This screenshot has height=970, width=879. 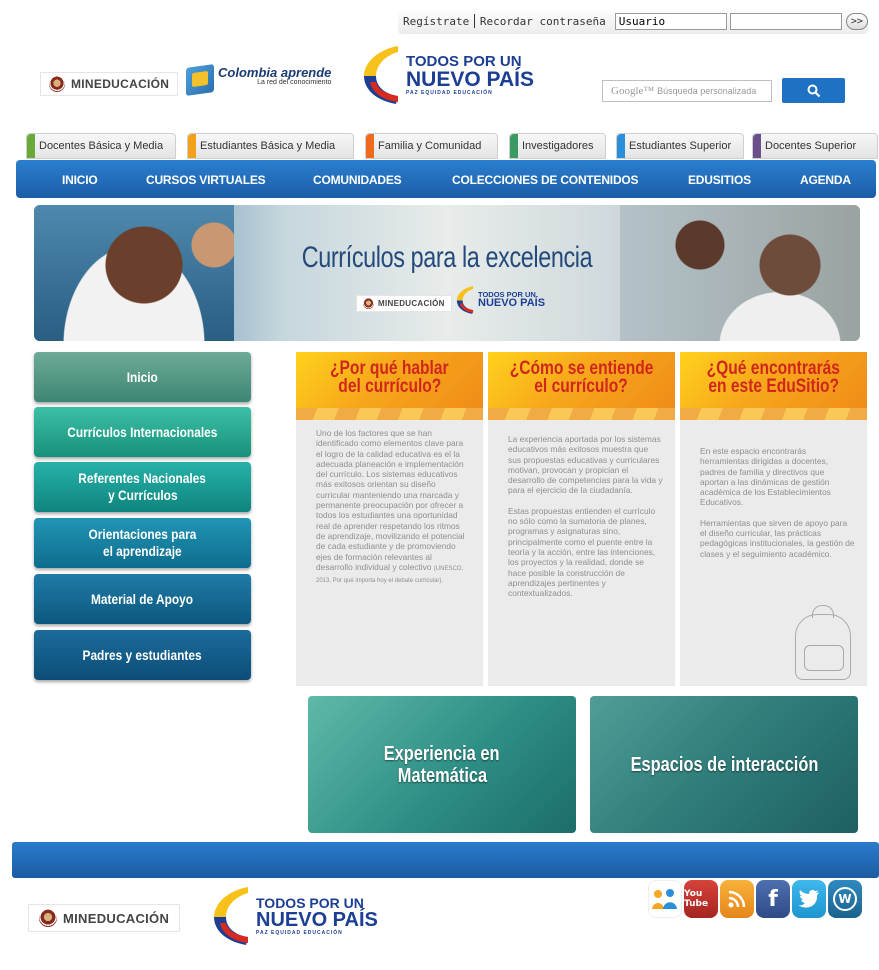 What do you see at coordinates (142, 534) in the screenshot?
I see `menu-label-line1: Orientaciones para` at bounding box center [142, 534].